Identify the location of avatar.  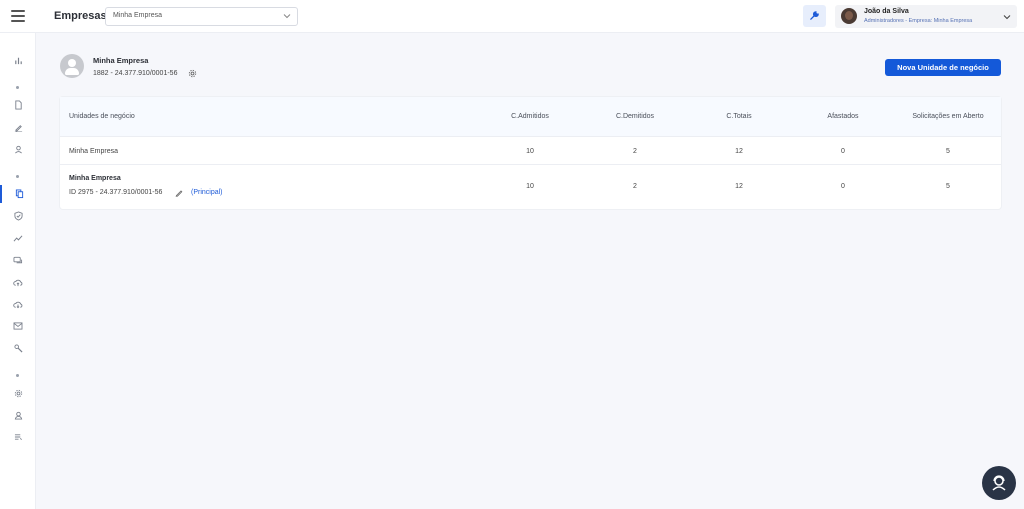
(849, 16).